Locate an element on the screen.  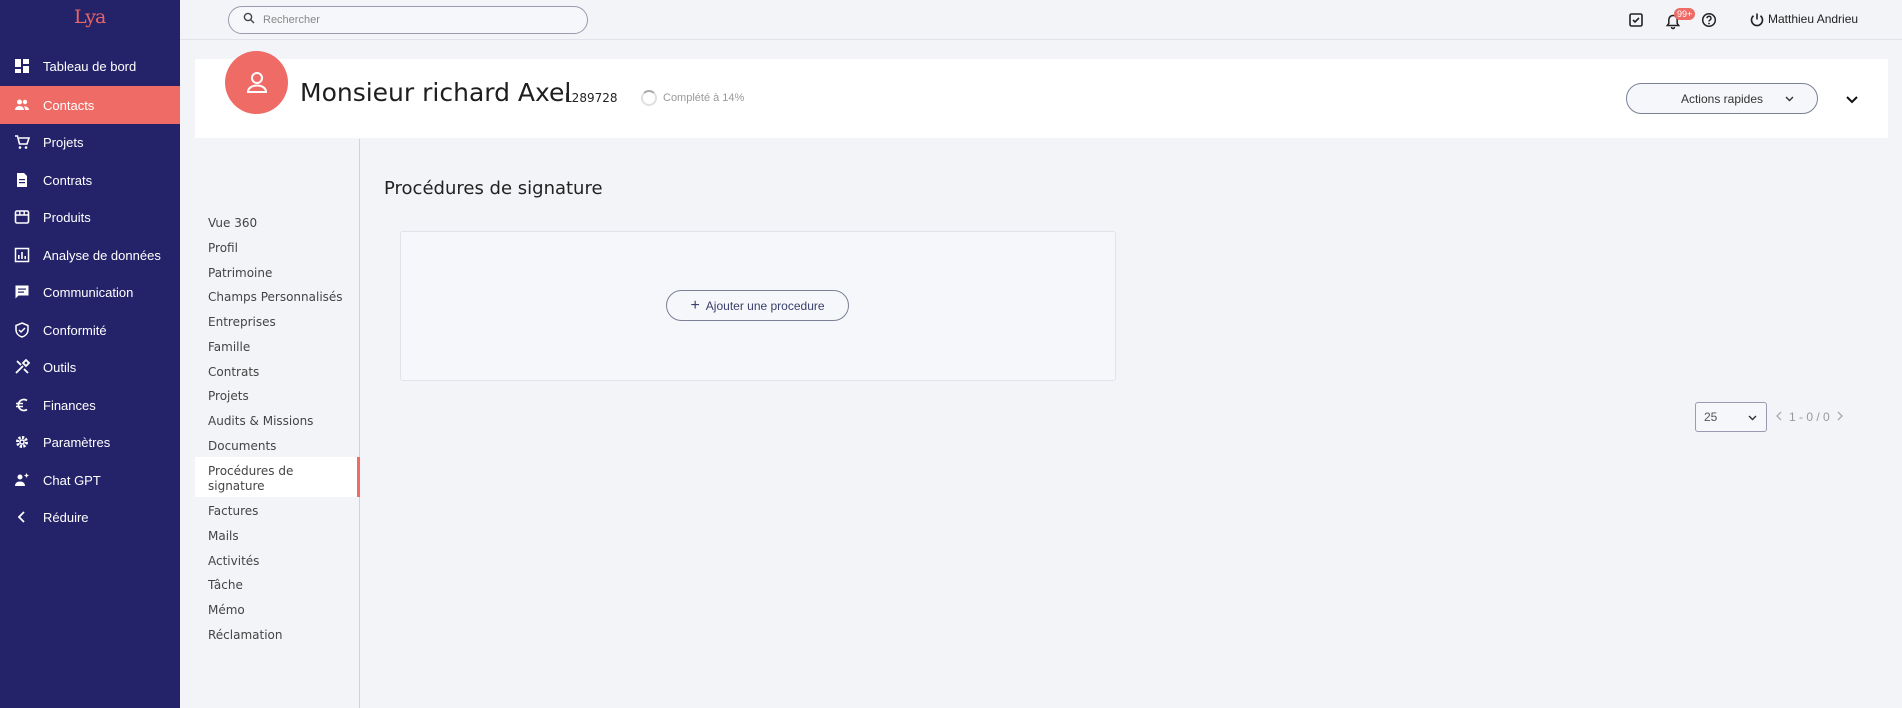
subnav-item-factures: Factures is located at coordinates (233, 511).